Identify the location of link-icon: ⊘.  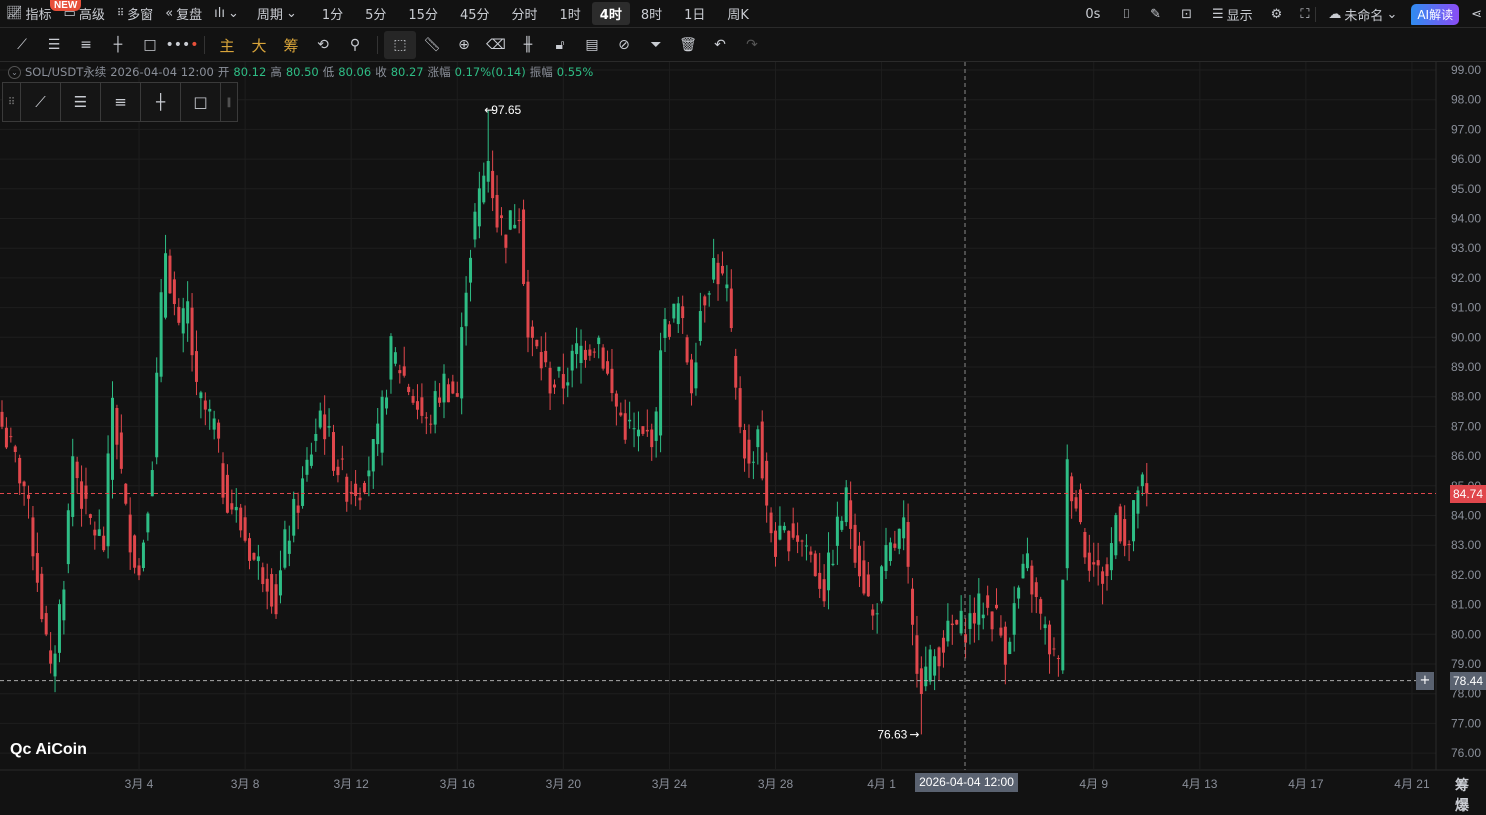
(624, 45).